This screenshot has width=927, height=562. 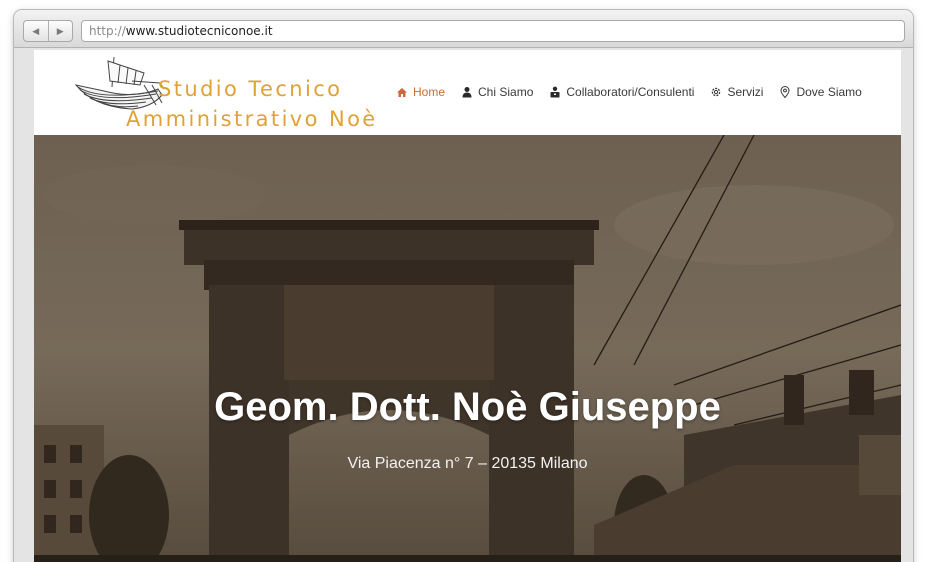 I want to click on home-icon, so click(x=402, y=92).